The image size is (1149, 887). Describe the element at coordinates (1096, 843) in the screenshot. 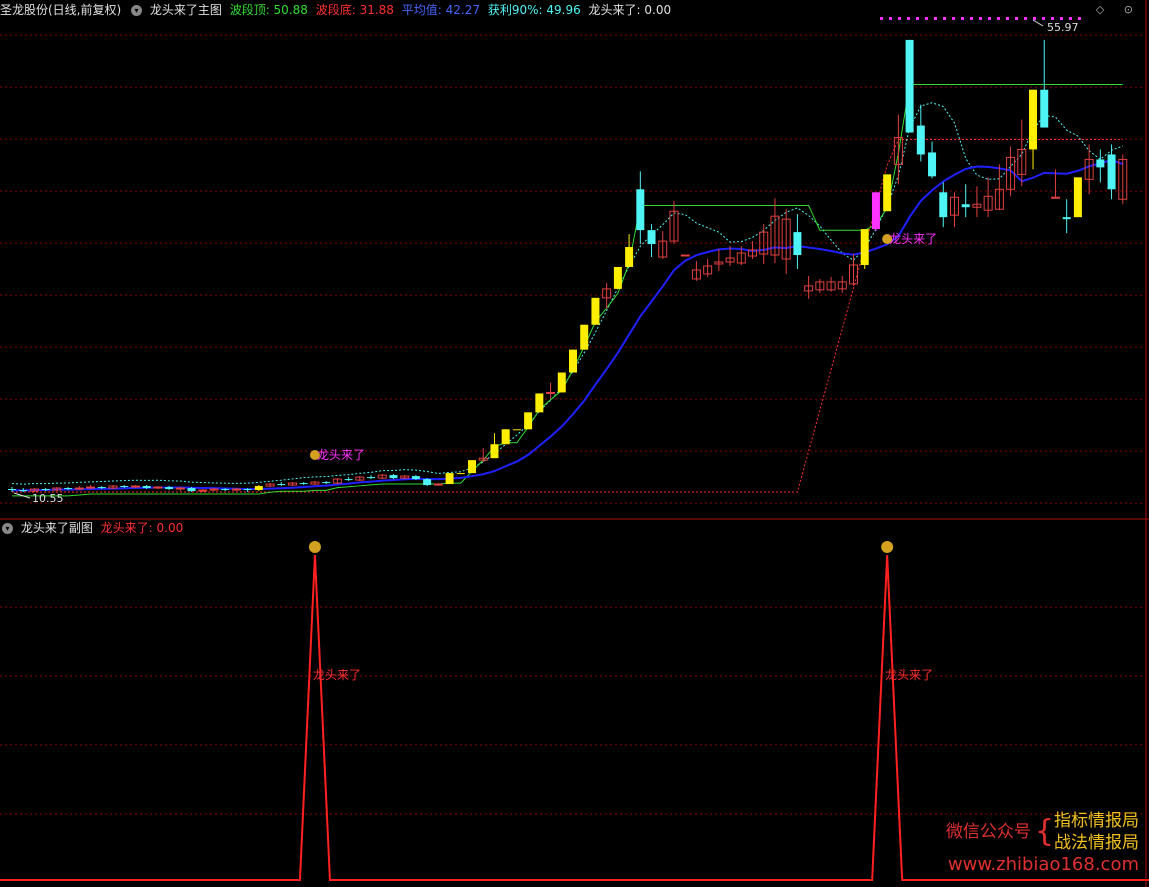

I see `watermark-name-2: 战法情报局` at that location.